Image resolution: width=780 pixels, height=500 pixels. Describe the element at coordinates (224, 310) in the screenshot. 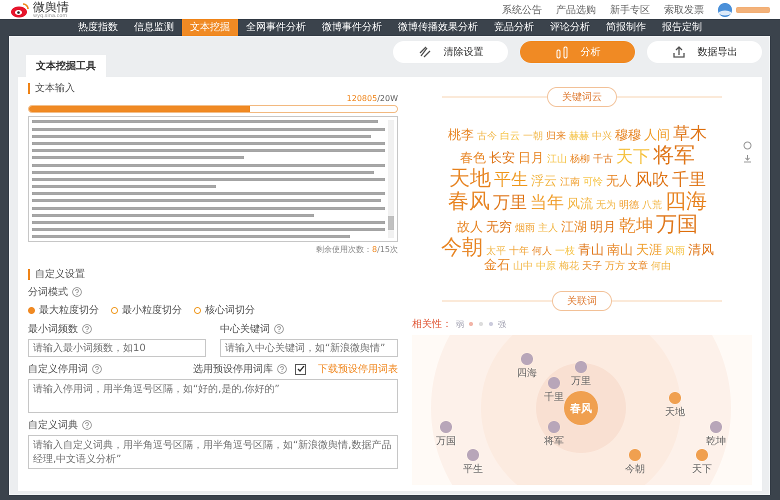

I see `radio-option: 核心词切分` at that location.